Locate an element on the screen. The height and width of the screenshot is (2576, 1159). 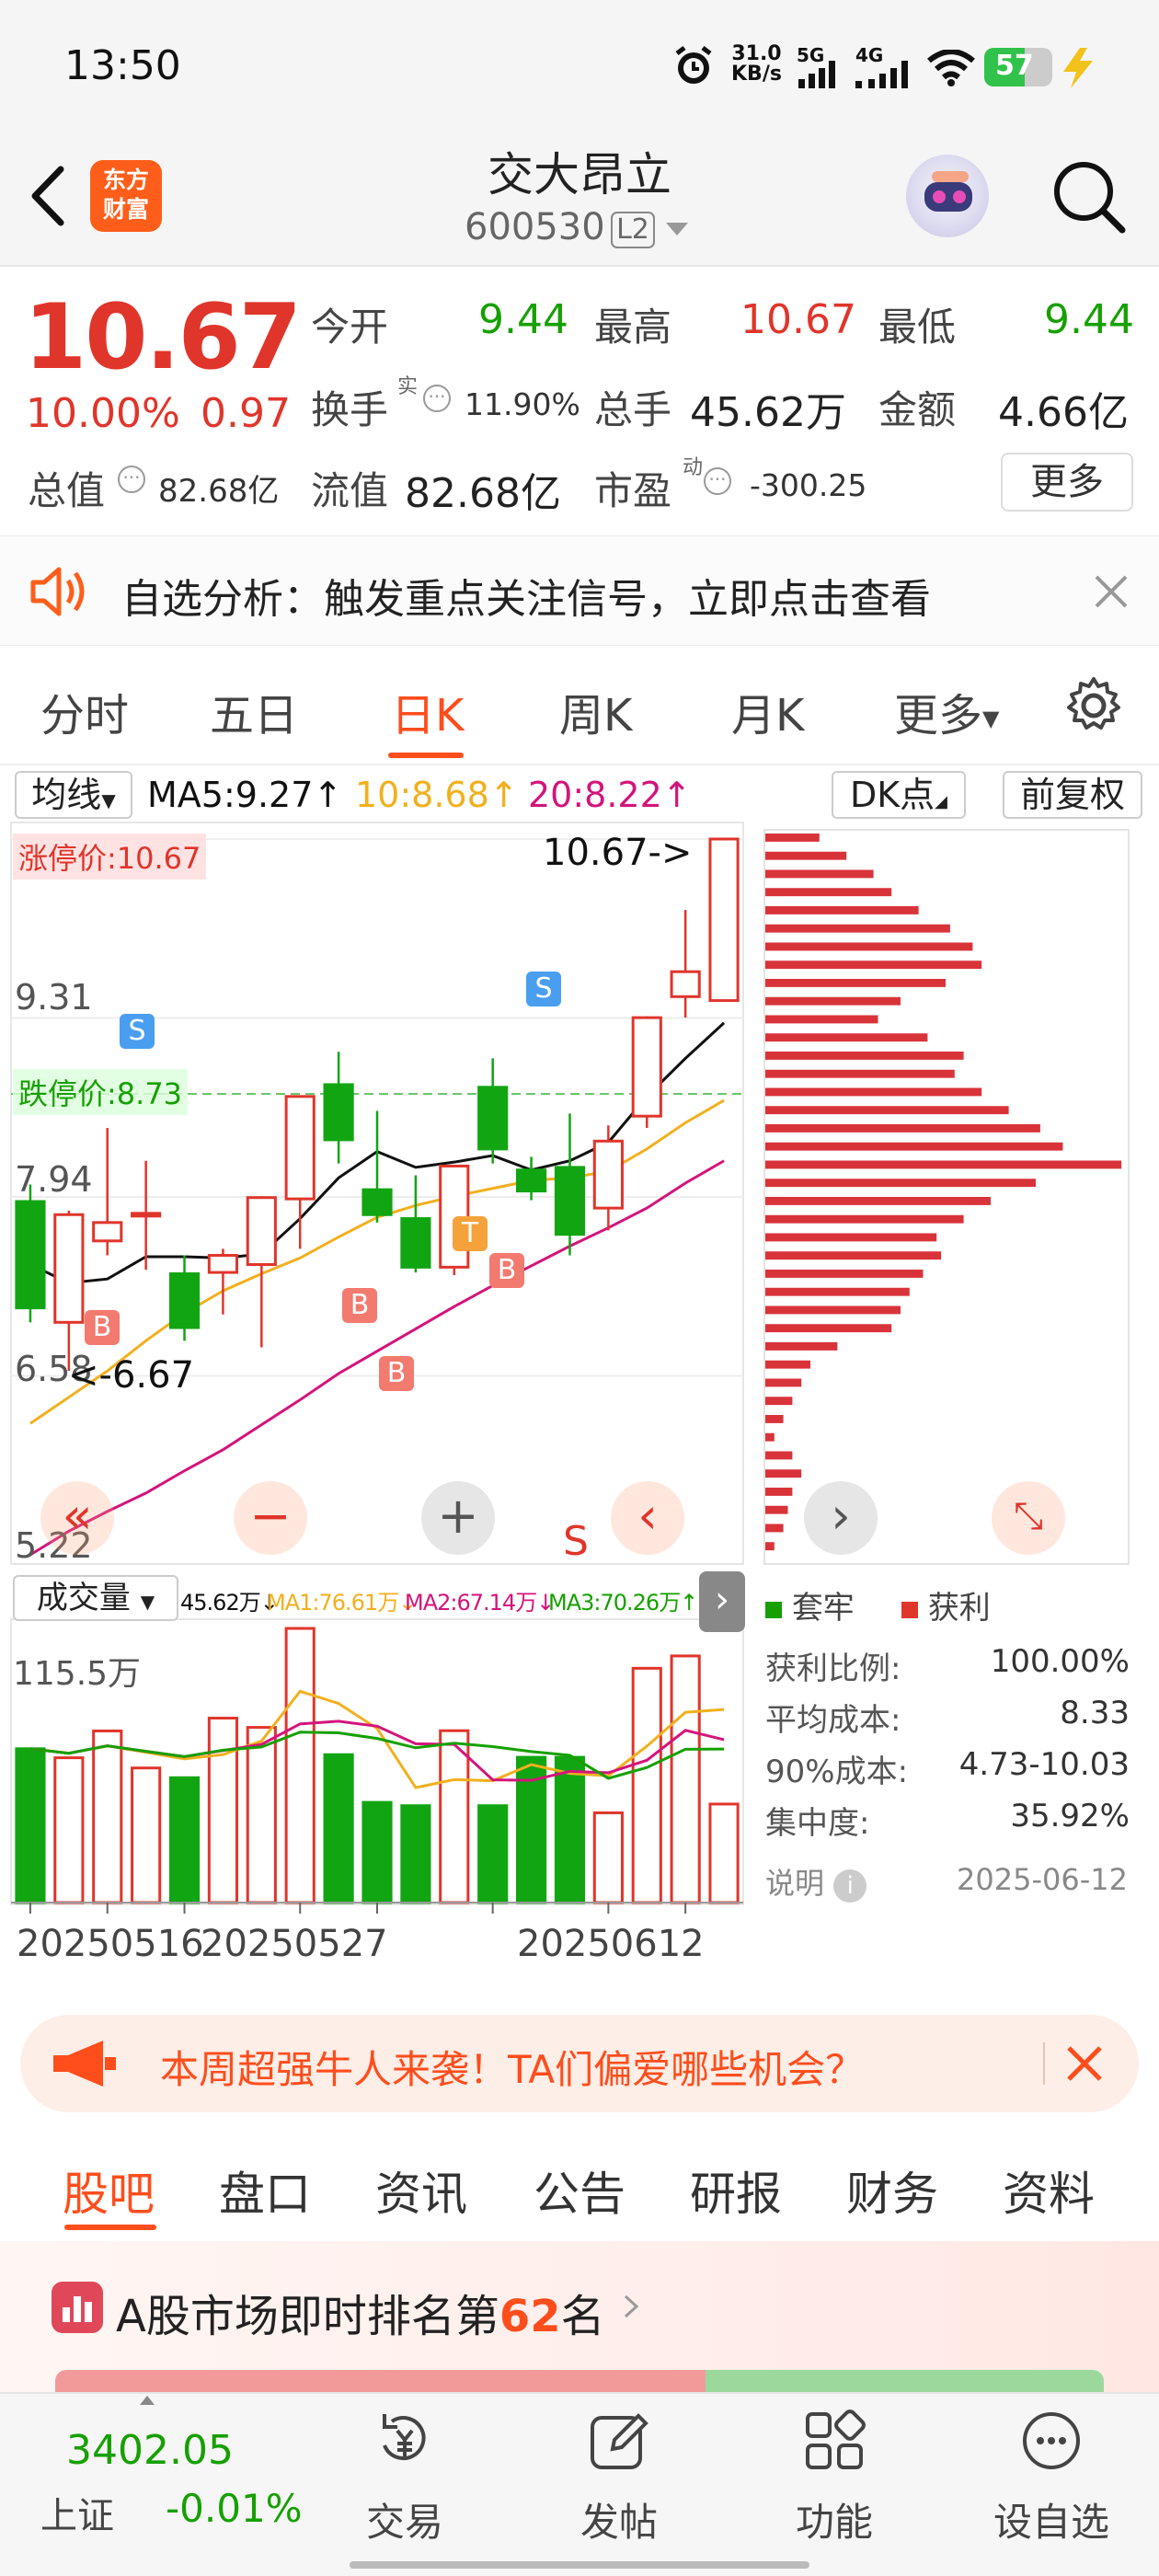
rank-card: A股市场即时排名第62名 is located at coordinates (579, 2316).